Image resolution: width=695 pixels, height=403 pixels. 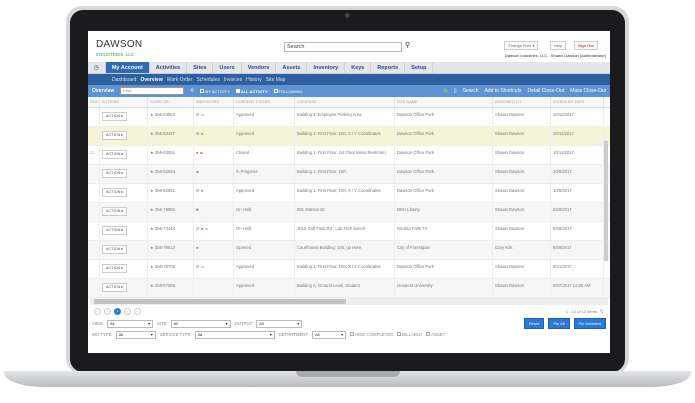 What do you see at coordinates (279, 323) in the screenshot?
I see `output-select: All` at bounding box center [279, 323].